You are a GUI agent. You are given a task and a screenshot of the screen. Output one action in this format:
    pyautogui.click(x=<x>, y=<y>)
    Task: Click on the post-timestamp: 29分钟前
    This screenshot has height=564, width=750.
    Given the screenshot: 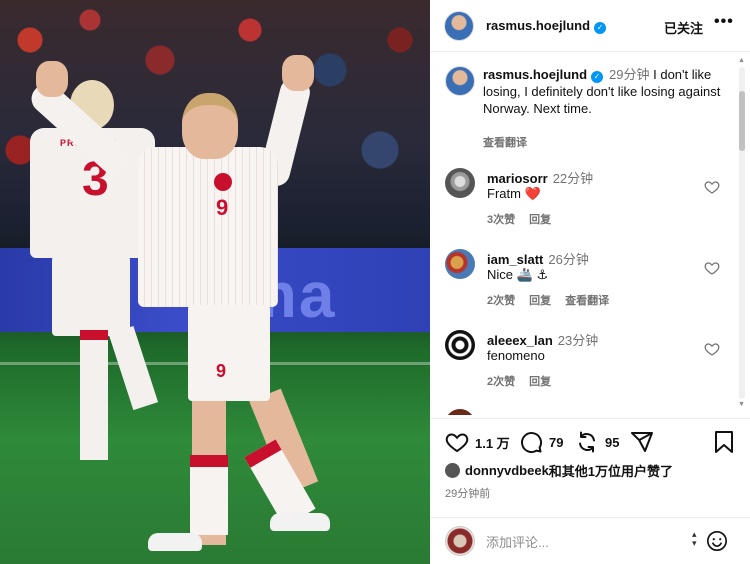 What is the action you would take?
    pyautogui.click(x=468, y=494)
    